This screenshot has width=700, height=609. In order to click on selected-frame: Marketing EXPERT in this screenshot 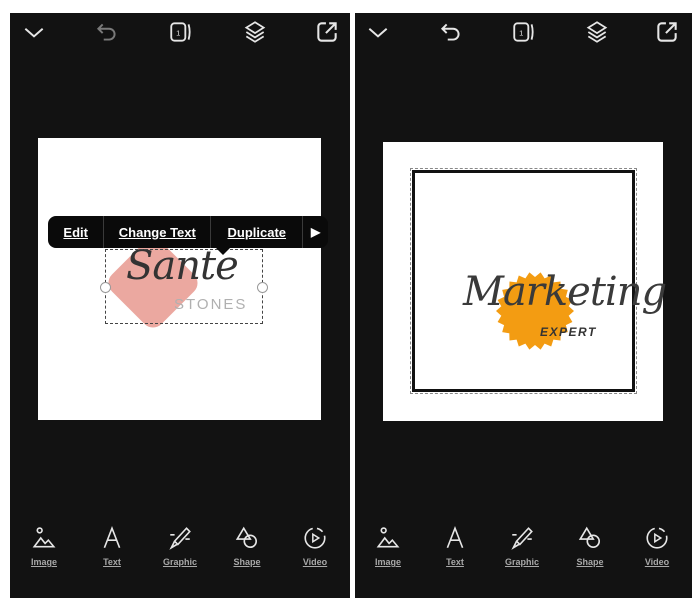, I will do `click(538, 281)`.